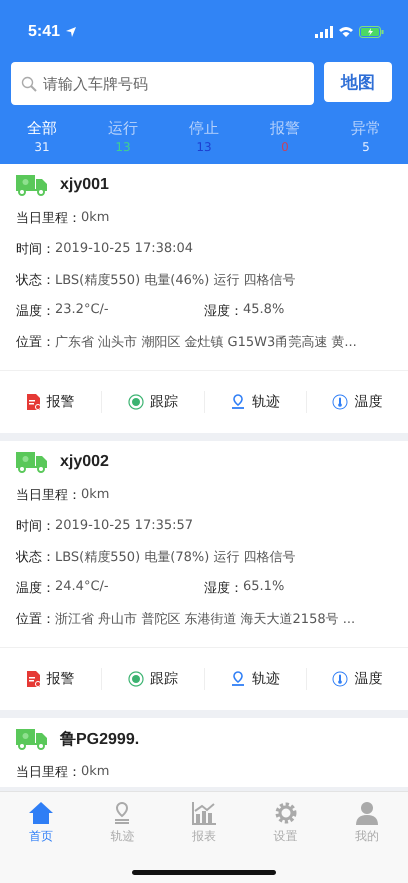 The width and height of the screenshot is (408, 883). I want to click on location-arrow-icon, so click(71, 32).